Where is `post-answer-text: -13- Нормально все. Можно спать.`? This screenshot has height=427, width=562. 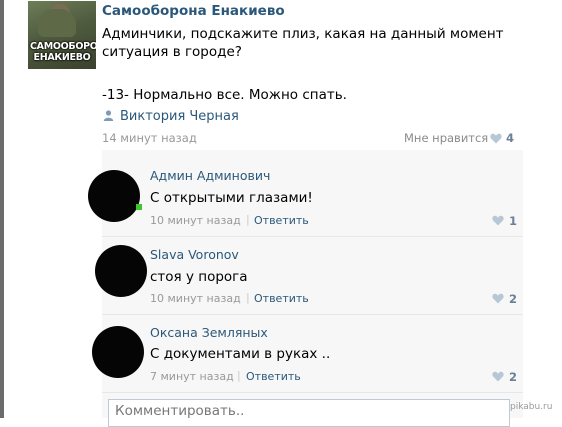
post-answer-text: -13- Нормально все. Можно спать. is located at coordinates (224, 95).